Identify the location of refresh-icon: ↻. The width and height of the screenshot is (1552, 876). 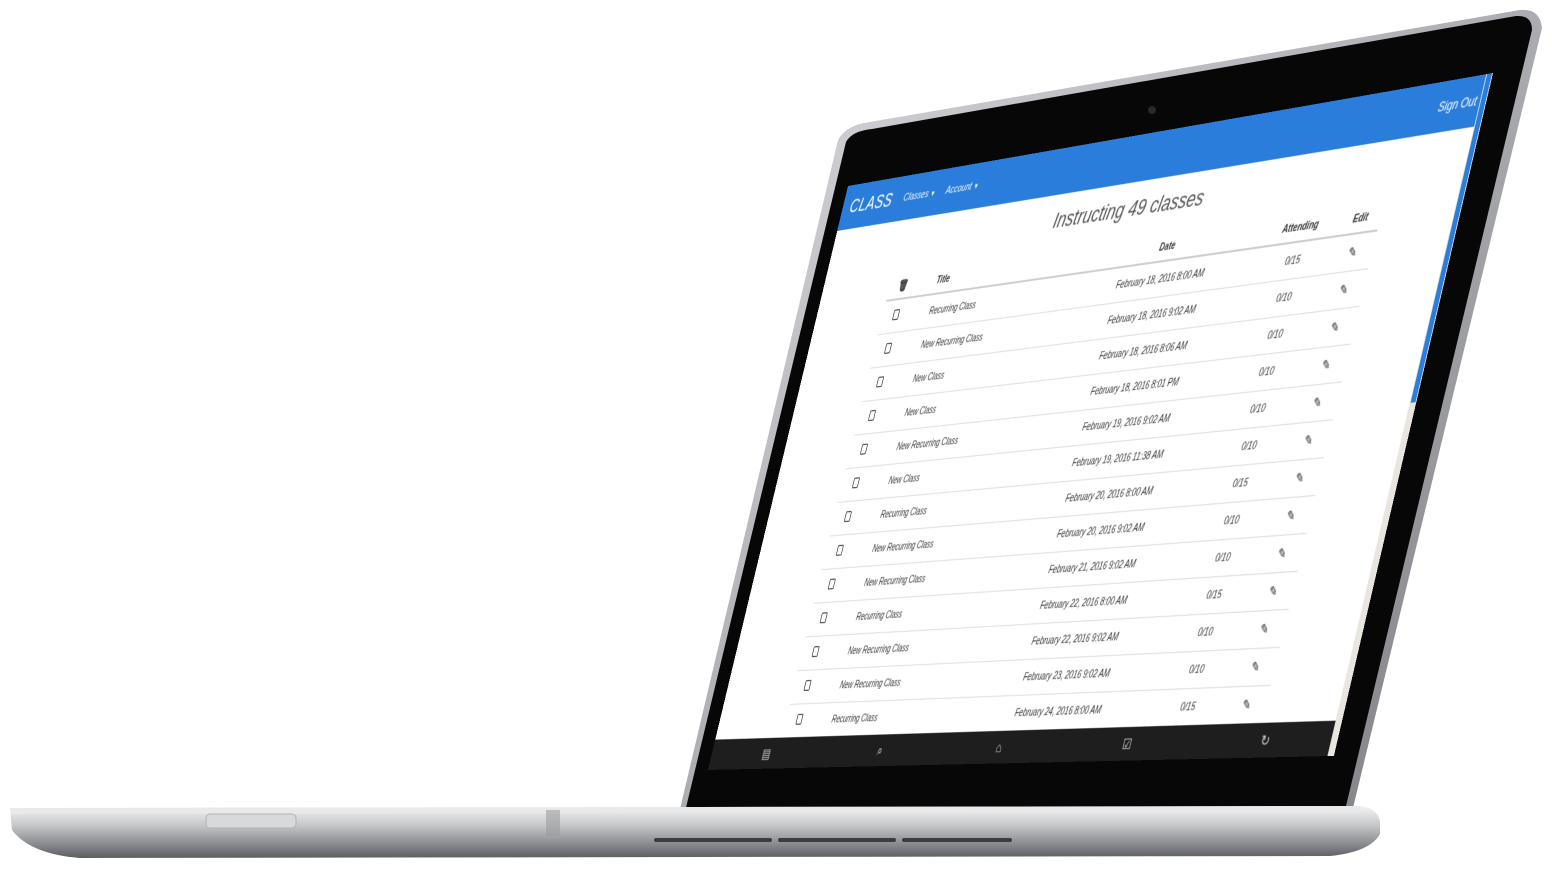
(1265, 740).